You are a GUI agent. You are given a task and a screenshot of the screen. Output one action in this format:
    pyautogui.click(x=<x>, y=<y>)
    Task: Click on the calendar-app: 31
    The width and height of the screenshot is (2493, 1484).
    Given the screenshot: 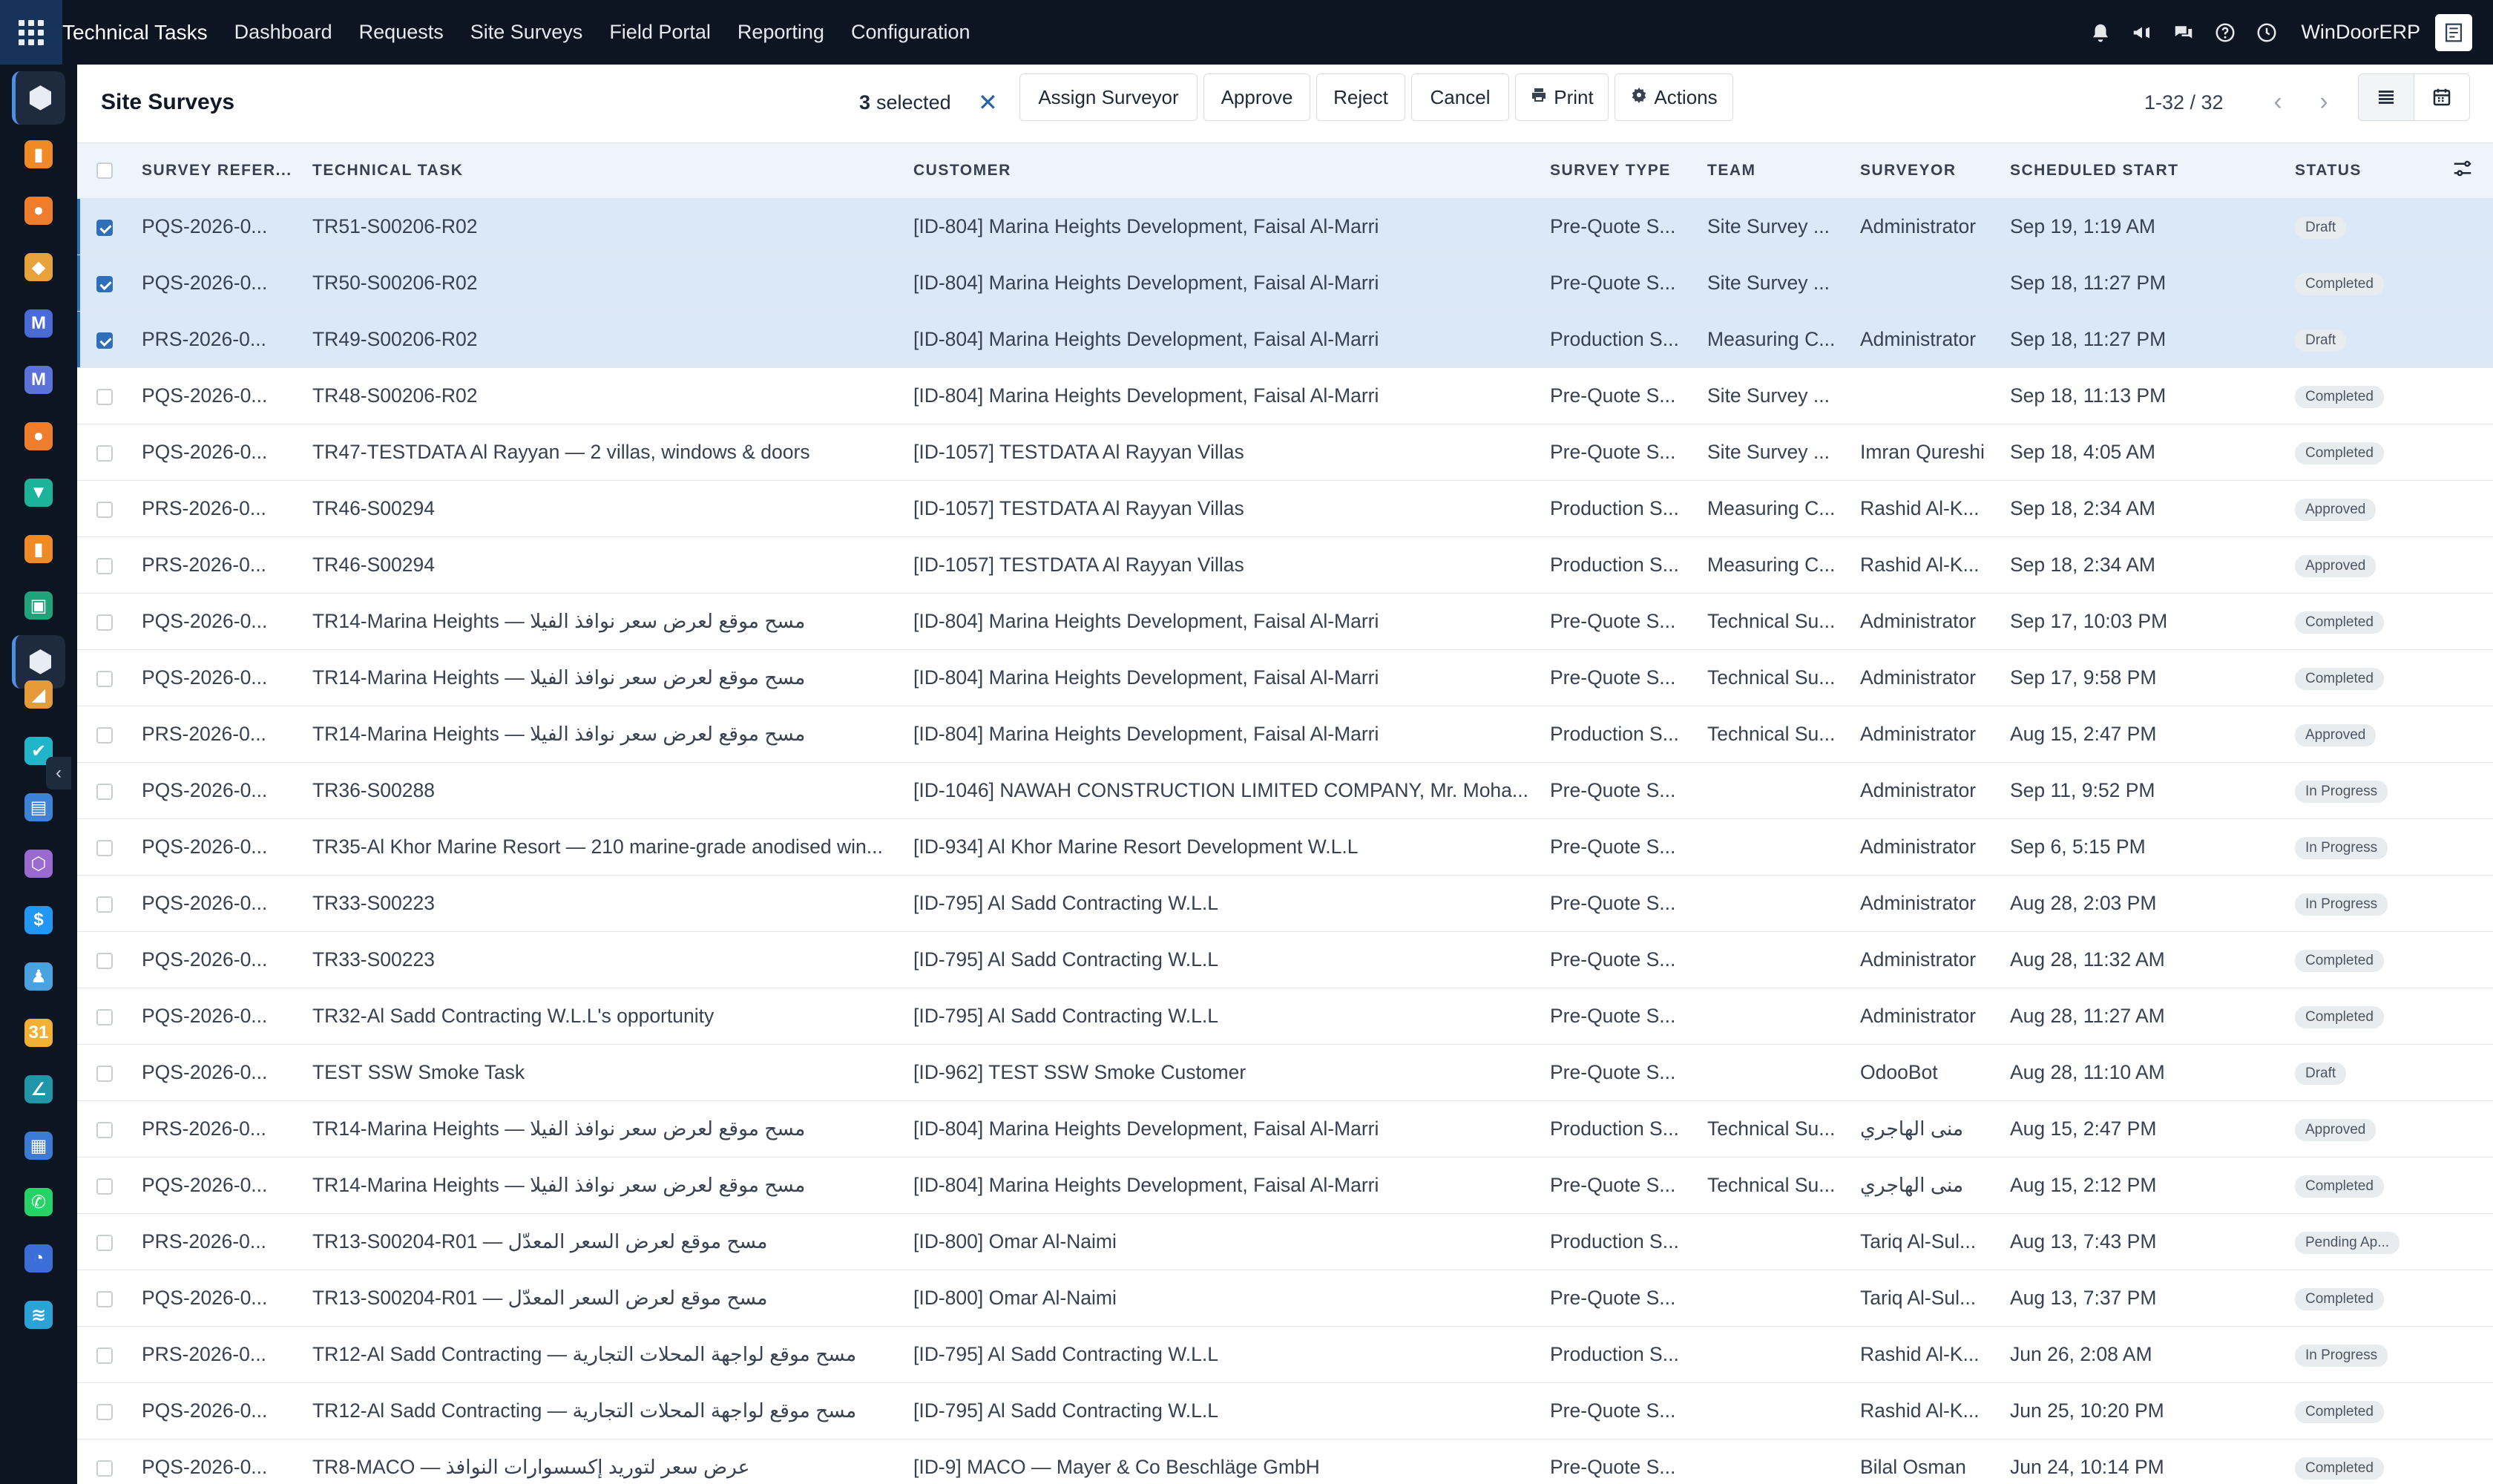 What is the action you would take?
    pyautogui.click(x=38, y=1033)
    